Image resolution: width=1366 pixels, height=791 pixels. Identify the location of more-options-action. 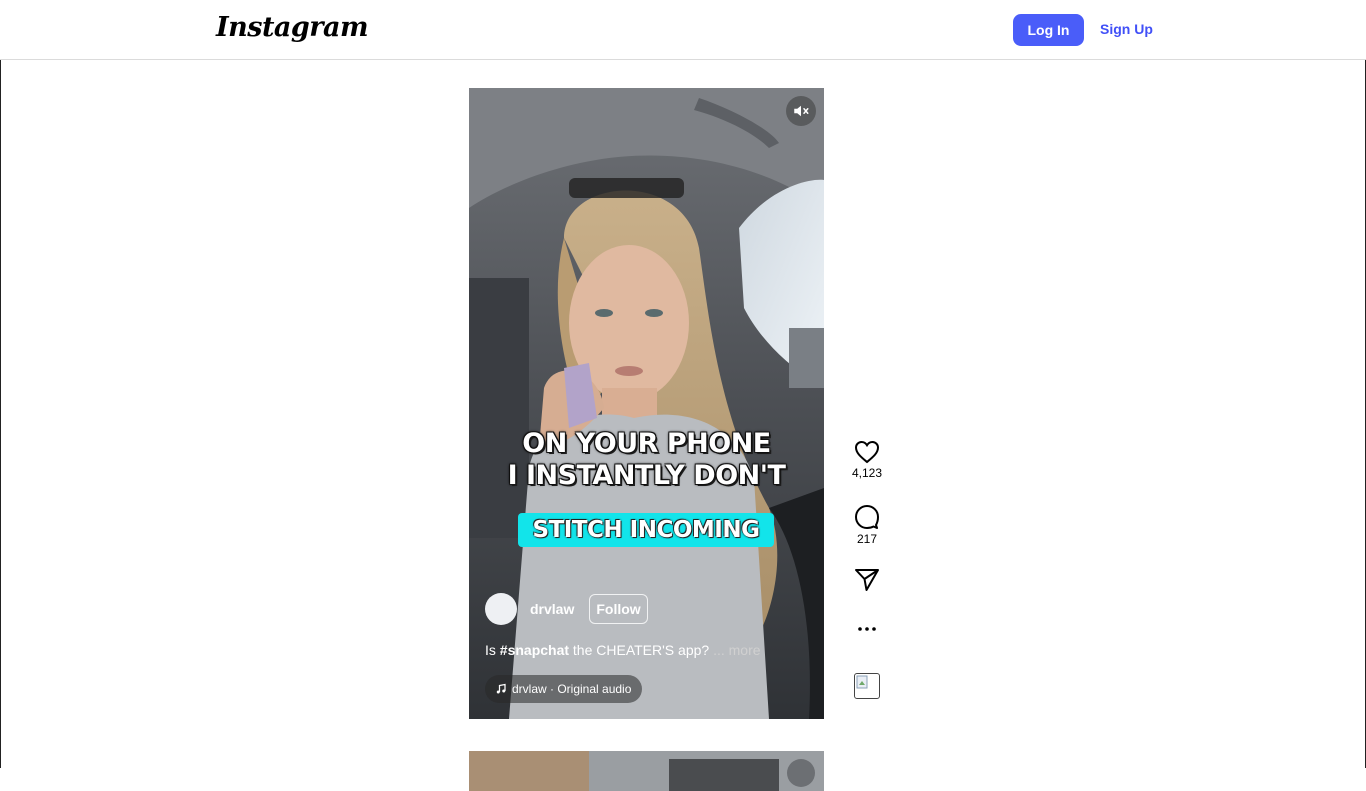
(867, 629).